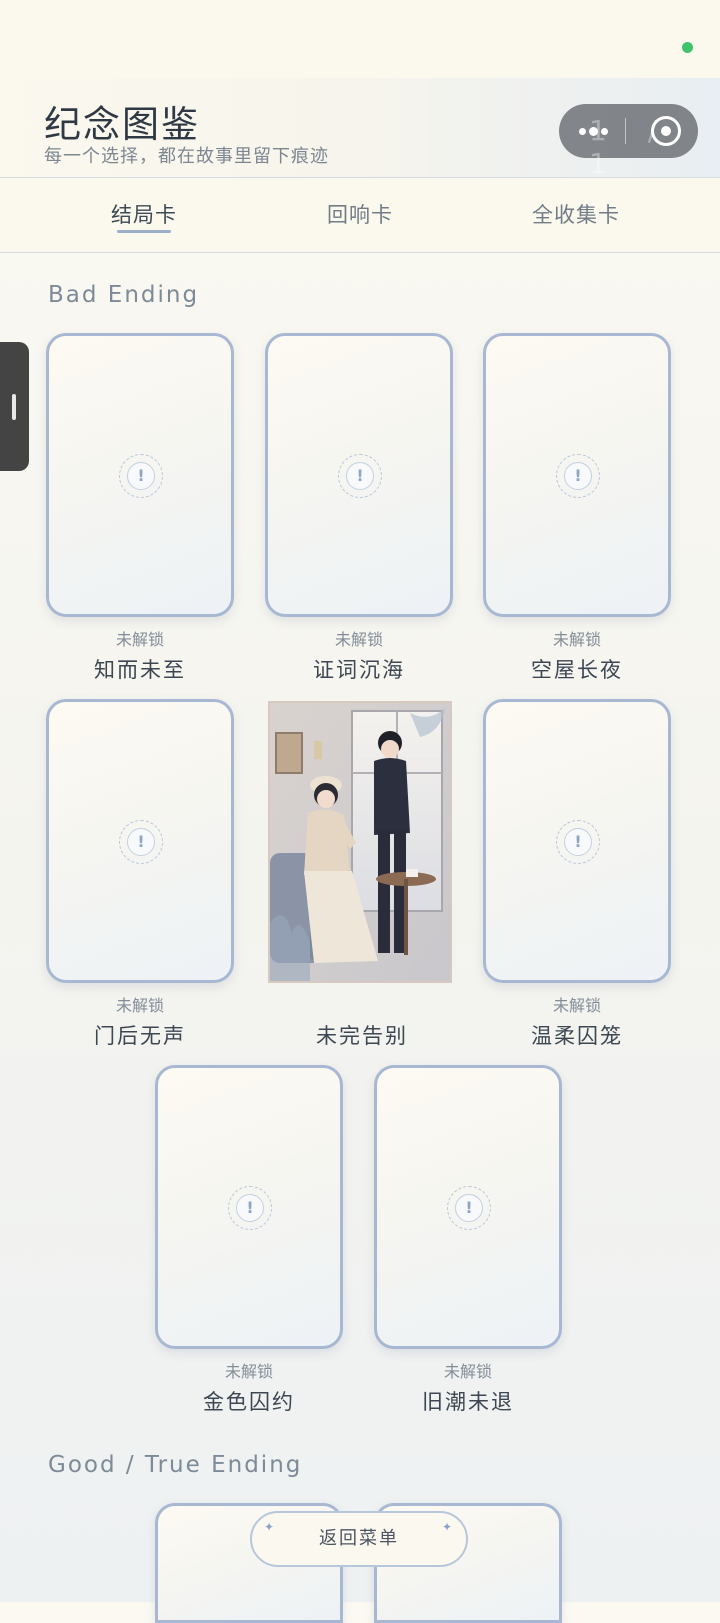 The image size is (720, 1623). Describe the element at coordinates (360, 129) in the screenshot. I see `header: 纪念图鉴 每一个选择，都在故事里留下痕迹 1 / 1` at that location.